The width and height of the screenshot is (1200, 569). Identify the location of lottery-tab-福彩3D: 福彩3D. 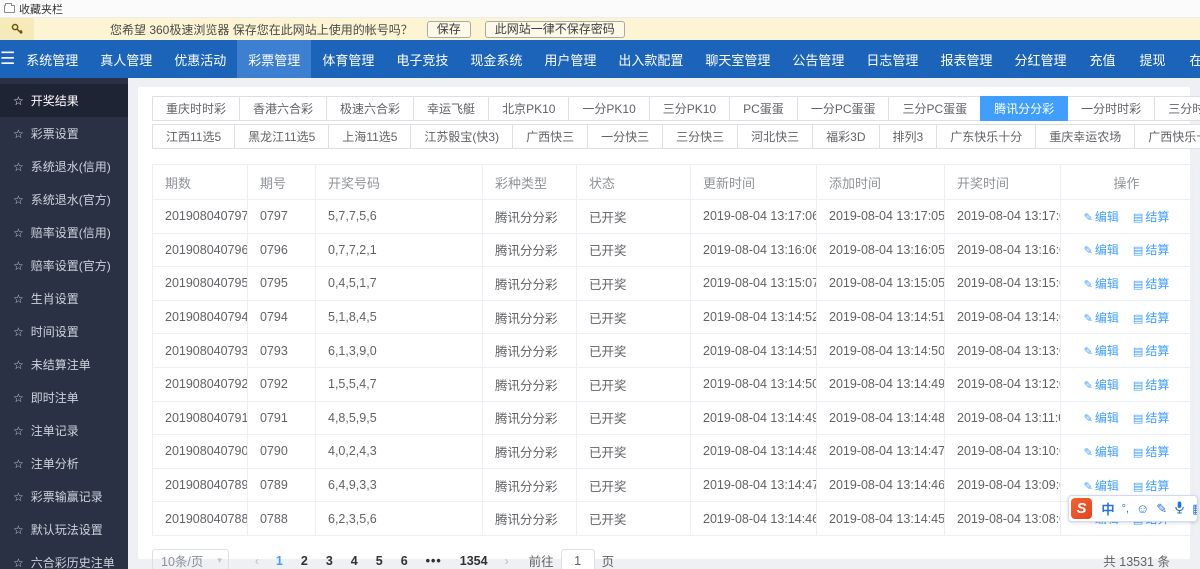
(846, 136).